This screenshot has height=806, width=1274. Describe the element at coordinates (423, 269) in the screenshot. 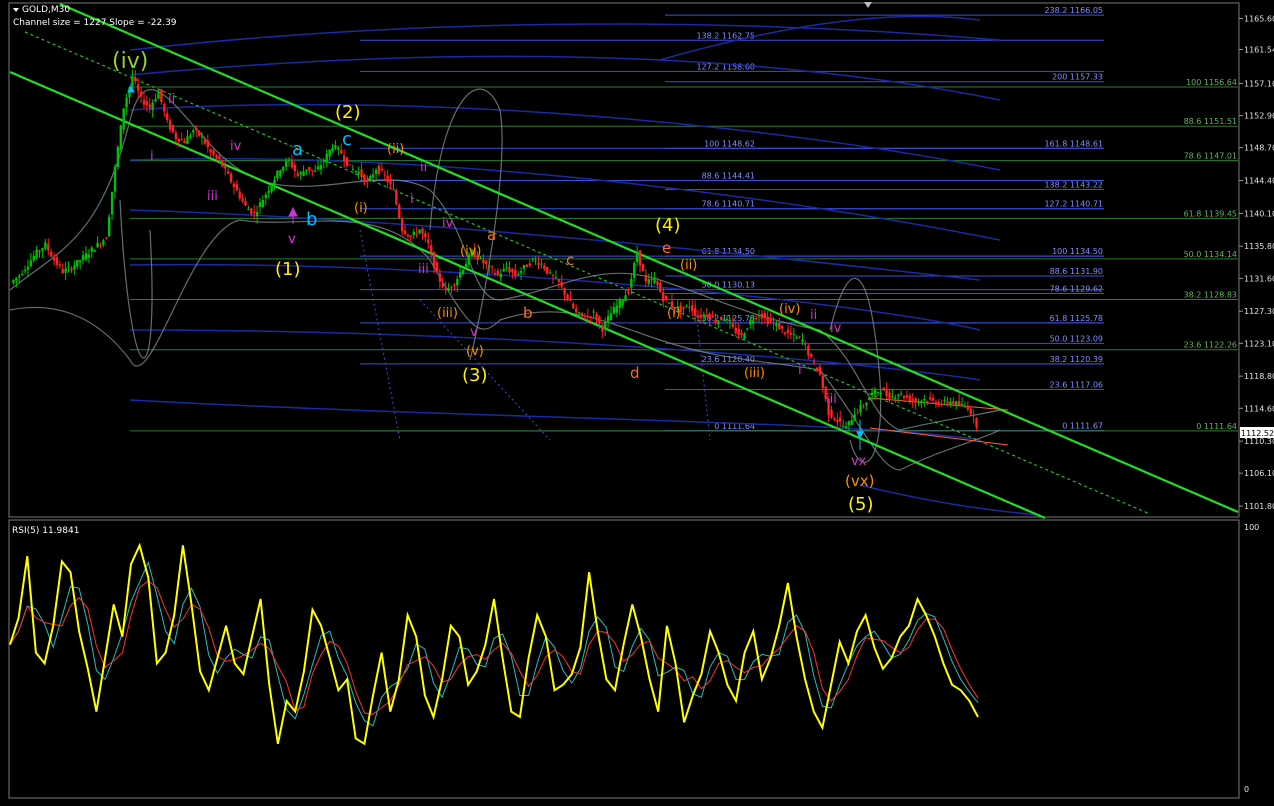

I see `wave-label: iii` at that location.